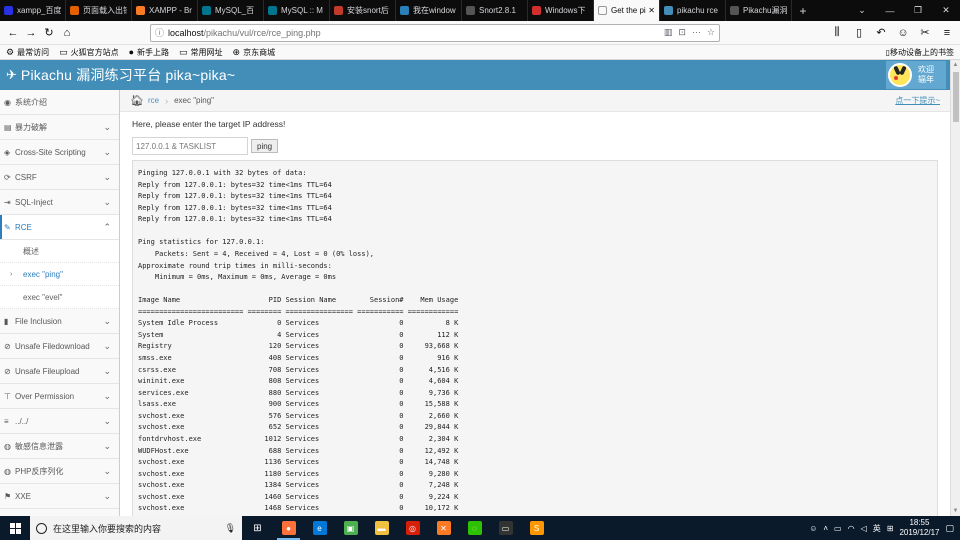 Image resolution: width=960 pixels, height=540 pixels. Describe the element at coordinates (565, 10) in the screenshot. I see `tab-title: Windows下` at that location.